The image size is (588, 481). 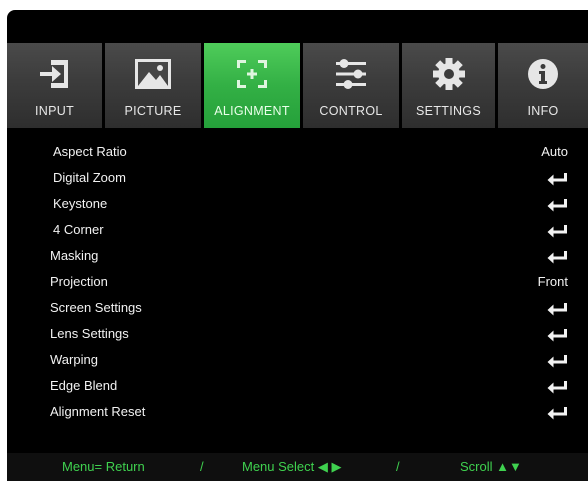 I want to click on tab-info: INFO, so click(x=543, y=85).